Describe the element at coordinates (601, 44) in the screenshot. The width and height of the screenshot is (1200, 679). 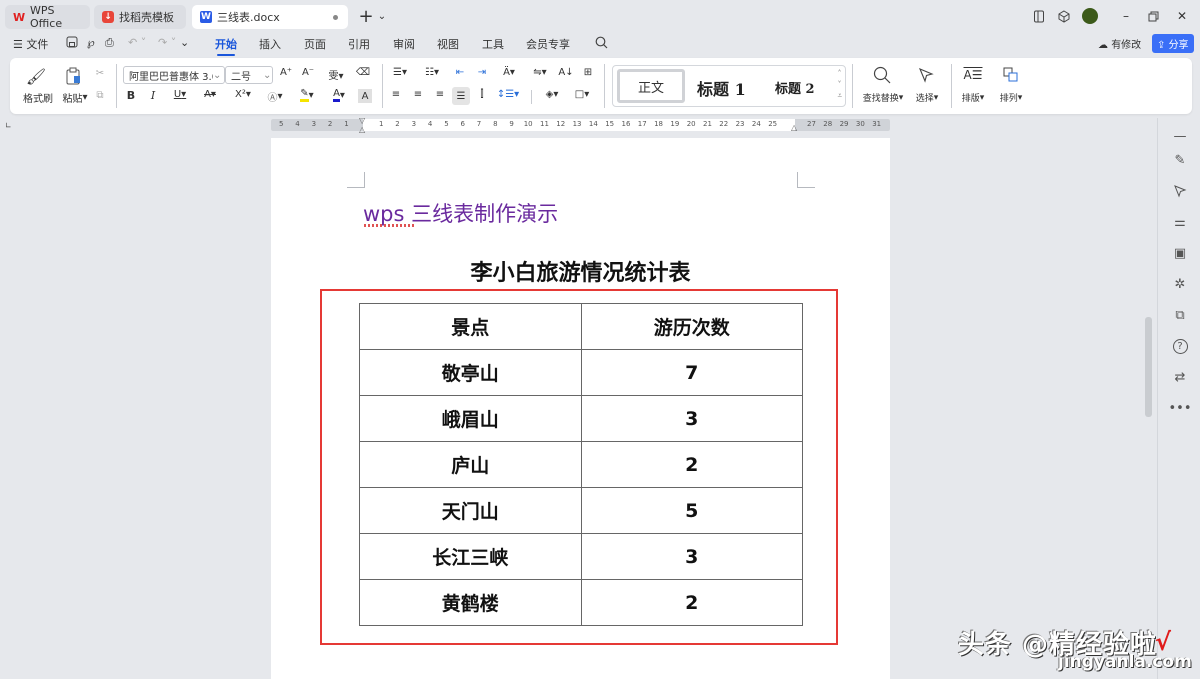
I see `search-button` at that location.